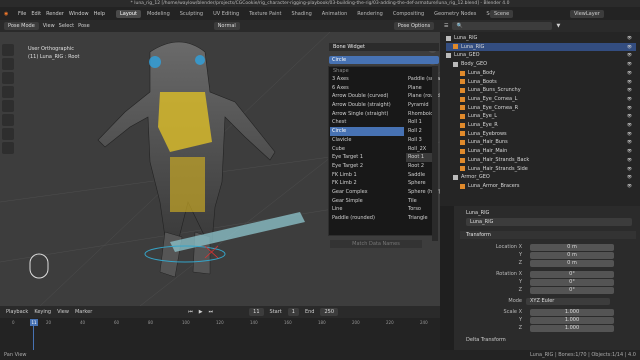 This screenshot has height=360, width=640. What do you see at coordinates (367, 79) in the screenshot?
I see `shape-option: 3 Axes` at bounding box center [367, 79].